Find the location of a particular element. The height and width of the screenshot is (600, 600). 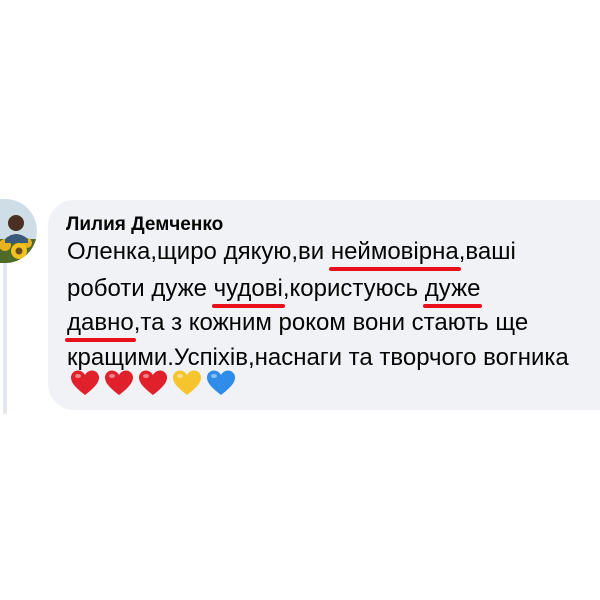

blue-heart-icon is located at coordinates (221, 382).